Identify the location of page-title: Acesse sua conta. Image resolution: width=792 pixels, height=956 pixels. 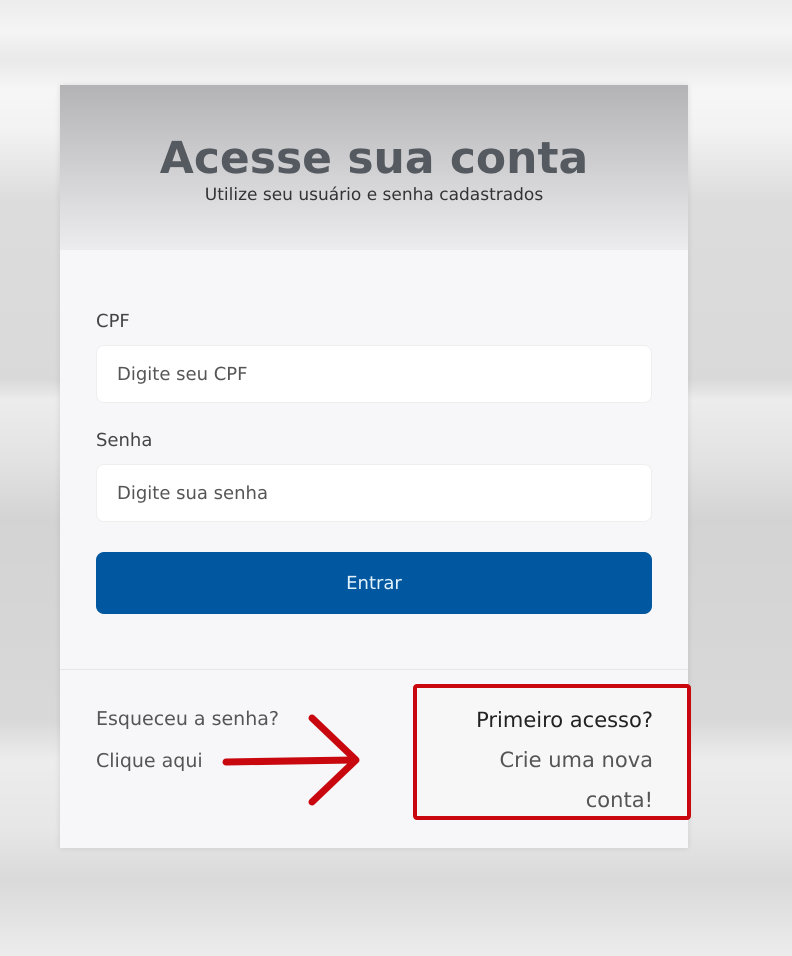
(374, 159).